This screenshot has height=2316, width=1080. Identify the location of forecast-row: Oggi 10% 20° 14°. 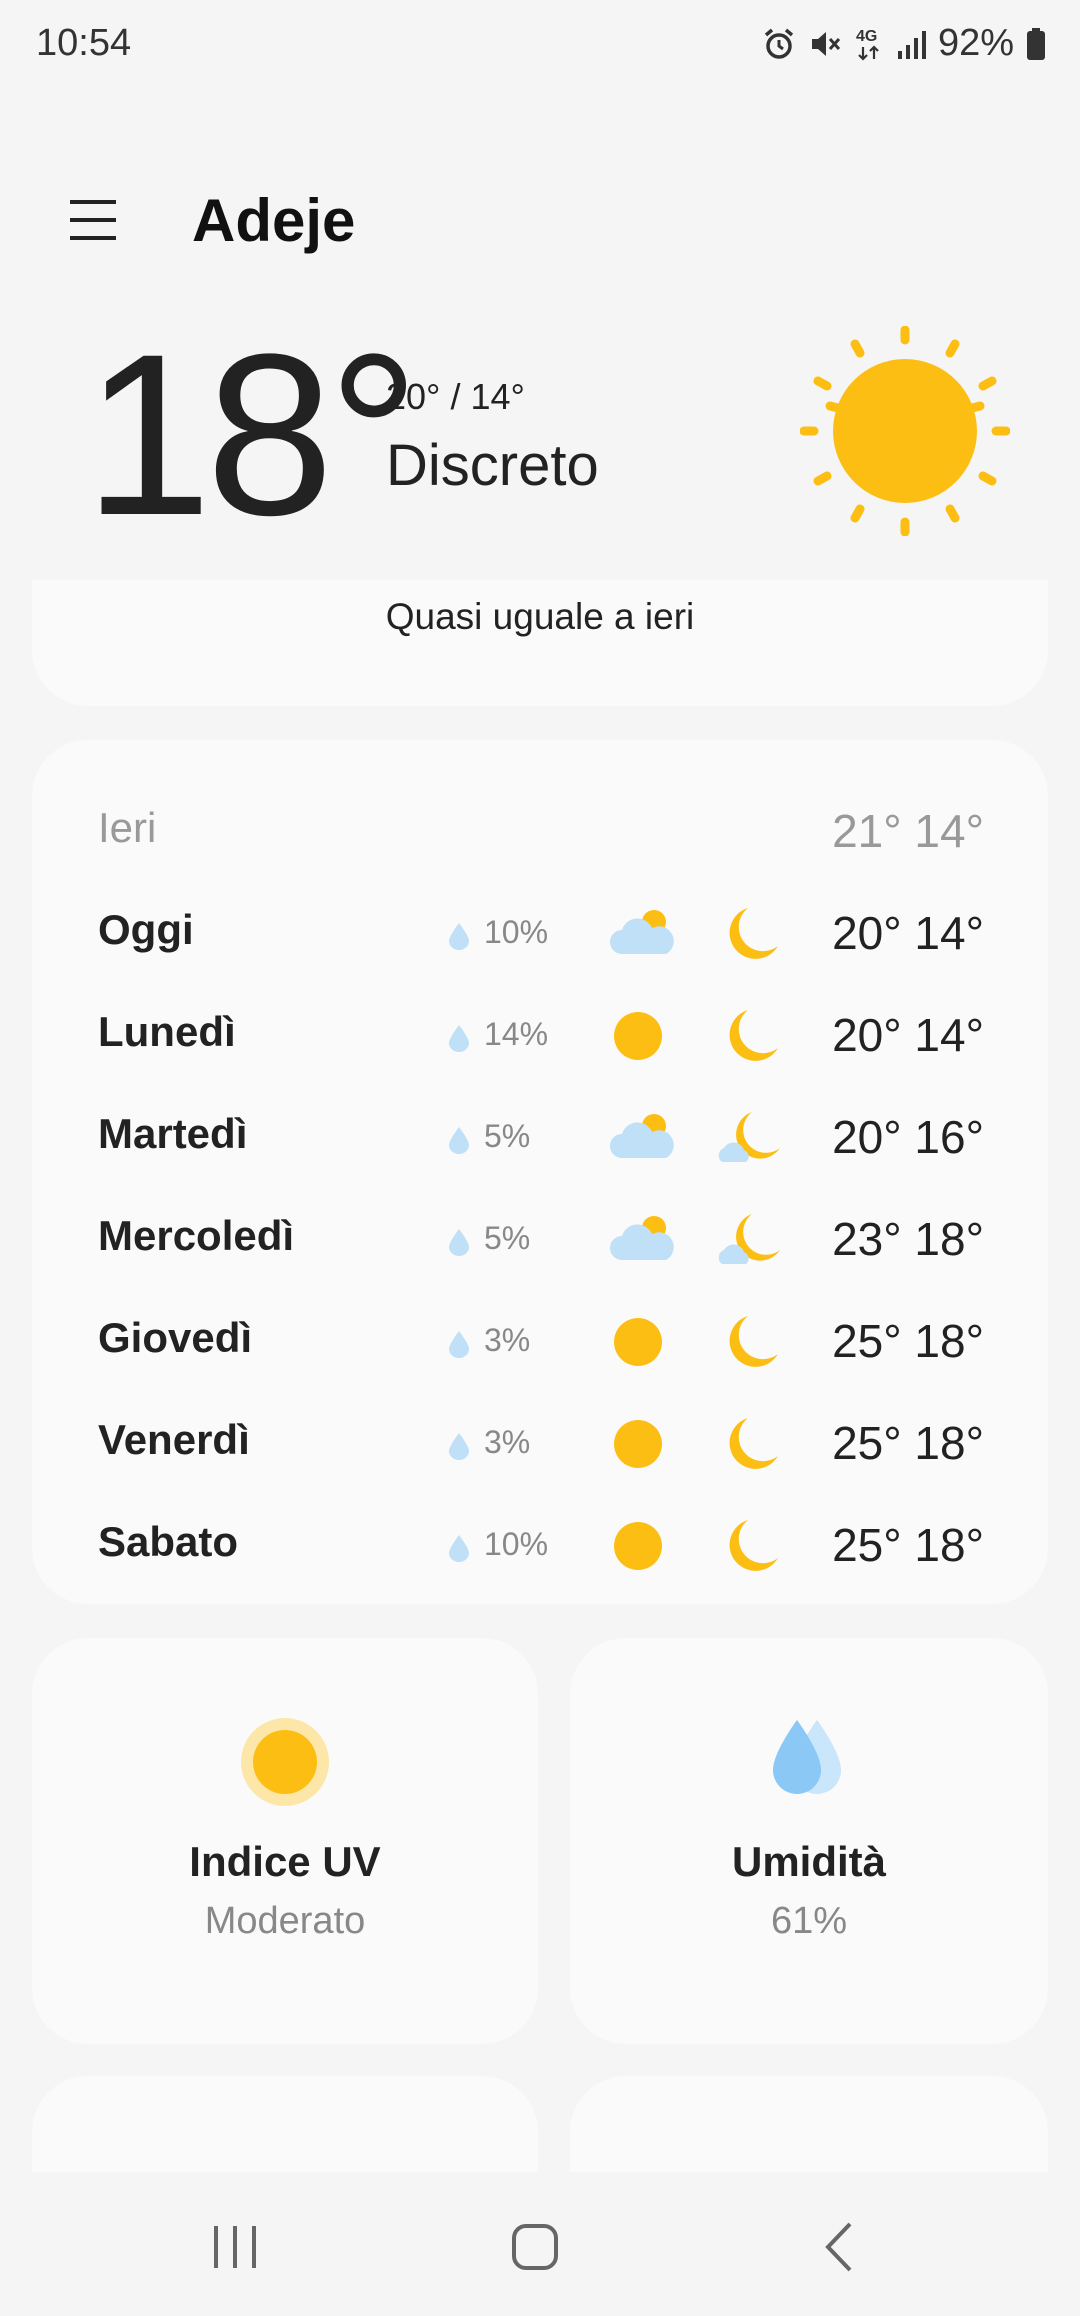
(540, 934).